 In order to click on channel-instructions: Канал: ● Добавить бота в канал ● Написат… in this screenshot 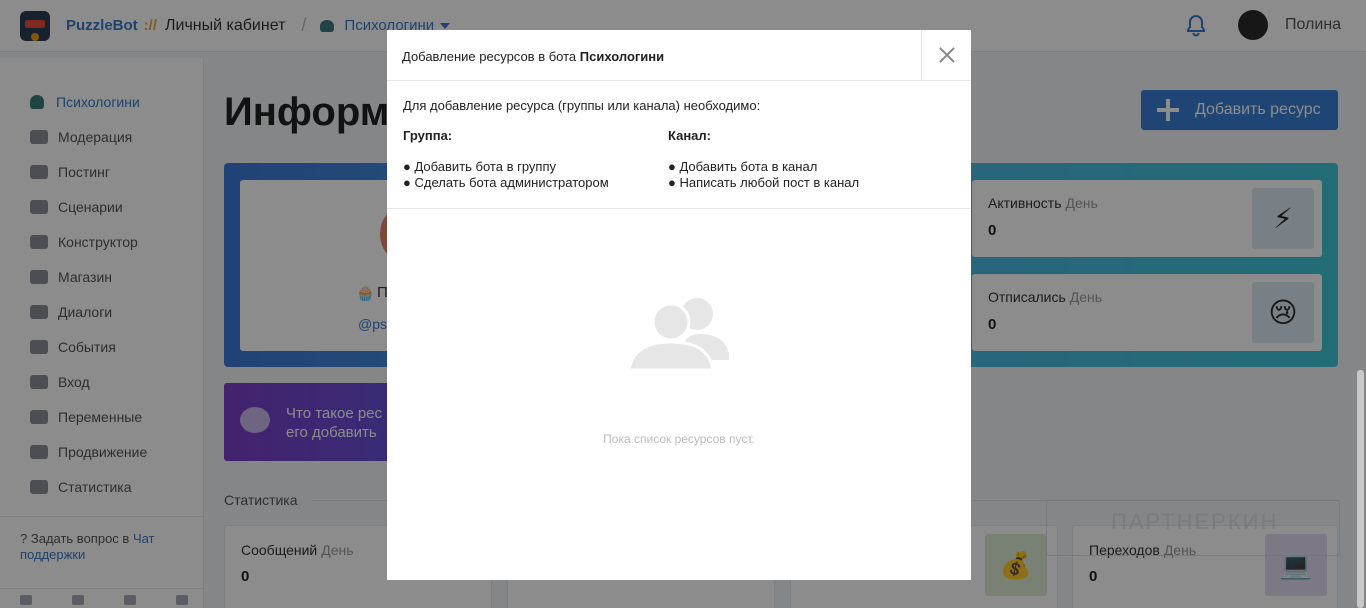, I will do `click(763, 159)`.